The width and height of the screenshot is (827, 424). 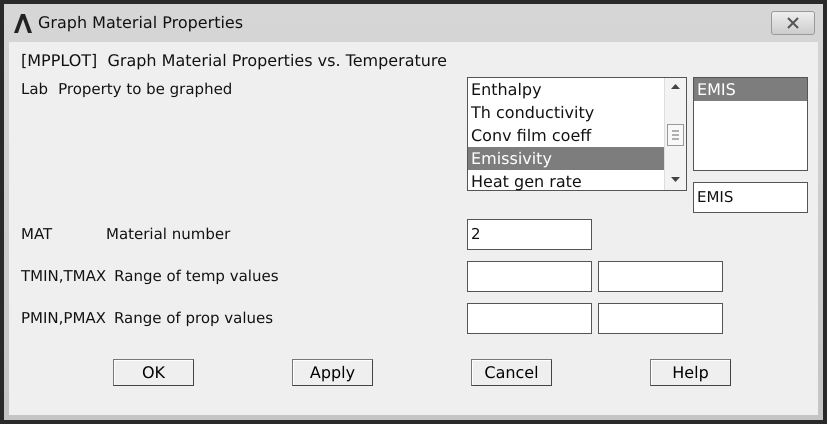 What do you see at coordinates (63, 318) in the screenshot?
I see `parameter-code: PMIN,PMAX` at bounding box center [63, 318].